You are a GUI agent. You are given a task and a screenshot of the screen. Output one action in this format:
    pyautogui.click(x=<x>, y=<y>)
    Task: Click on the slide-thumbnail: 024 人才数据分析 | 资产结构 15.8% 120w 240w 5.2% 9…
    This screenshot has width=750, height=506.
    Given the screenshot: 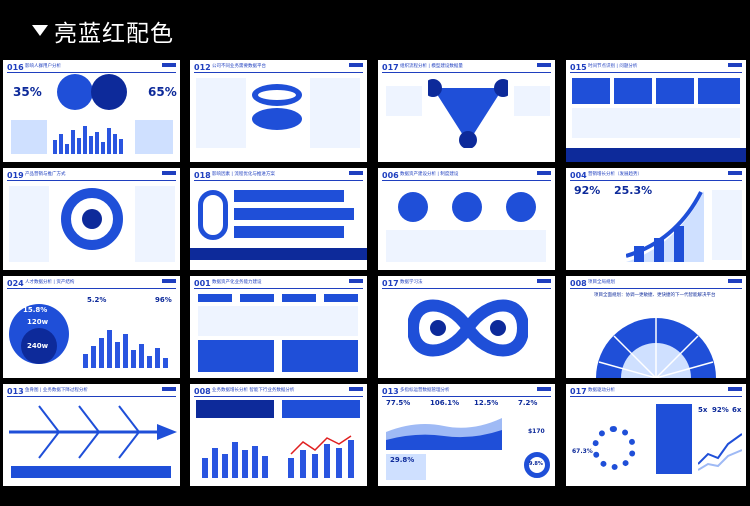 What is the action you would take?
    pyautogui.click(x=91, y=327)
    